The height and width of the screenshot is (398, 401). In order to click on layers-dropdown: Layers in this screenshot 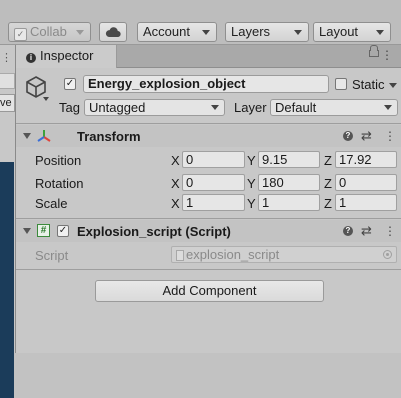, I will do `click(267, 32)`.